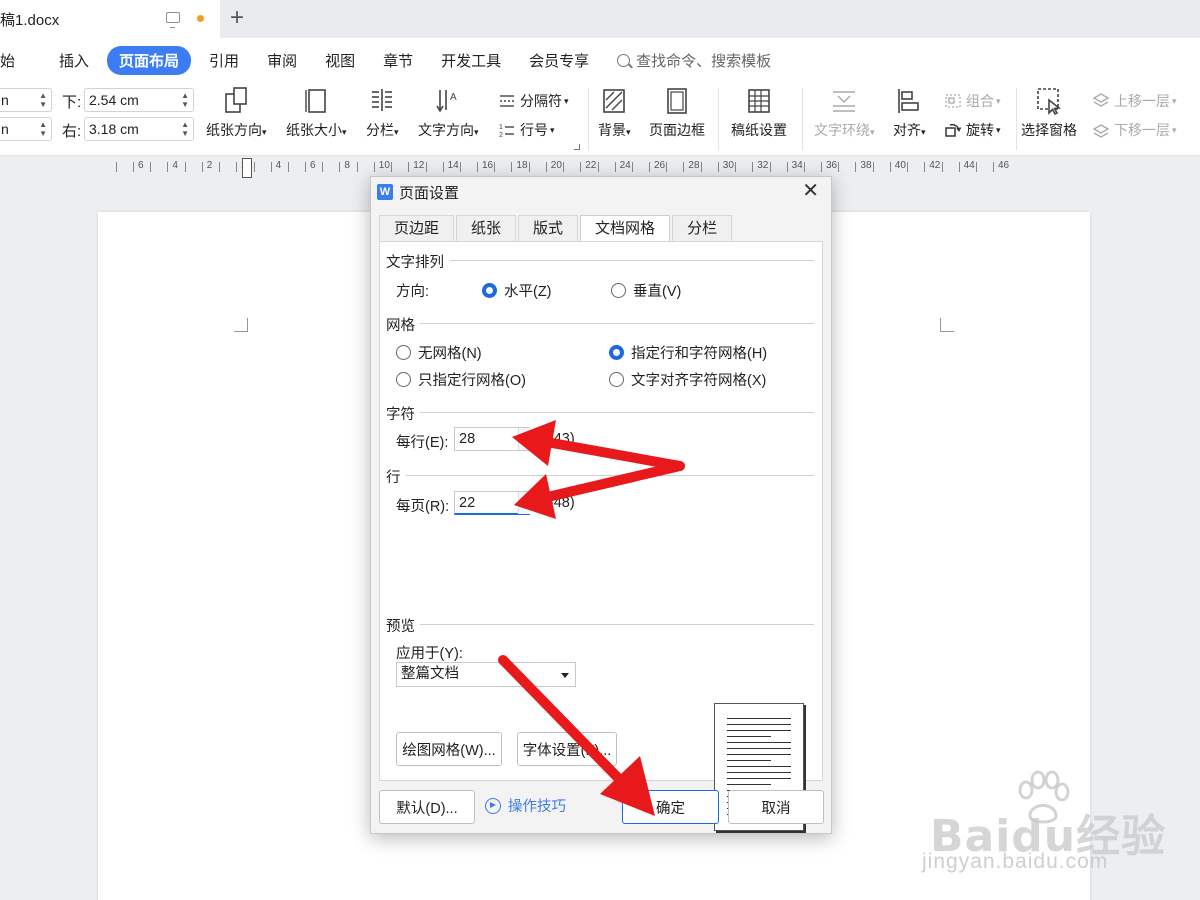 The height and width of the screenshot is (900, 1200). What do you see at coordinates (577, 147) in the screenshot?
I see `dialog-launcher-icon` at bounding box center [577, 147].